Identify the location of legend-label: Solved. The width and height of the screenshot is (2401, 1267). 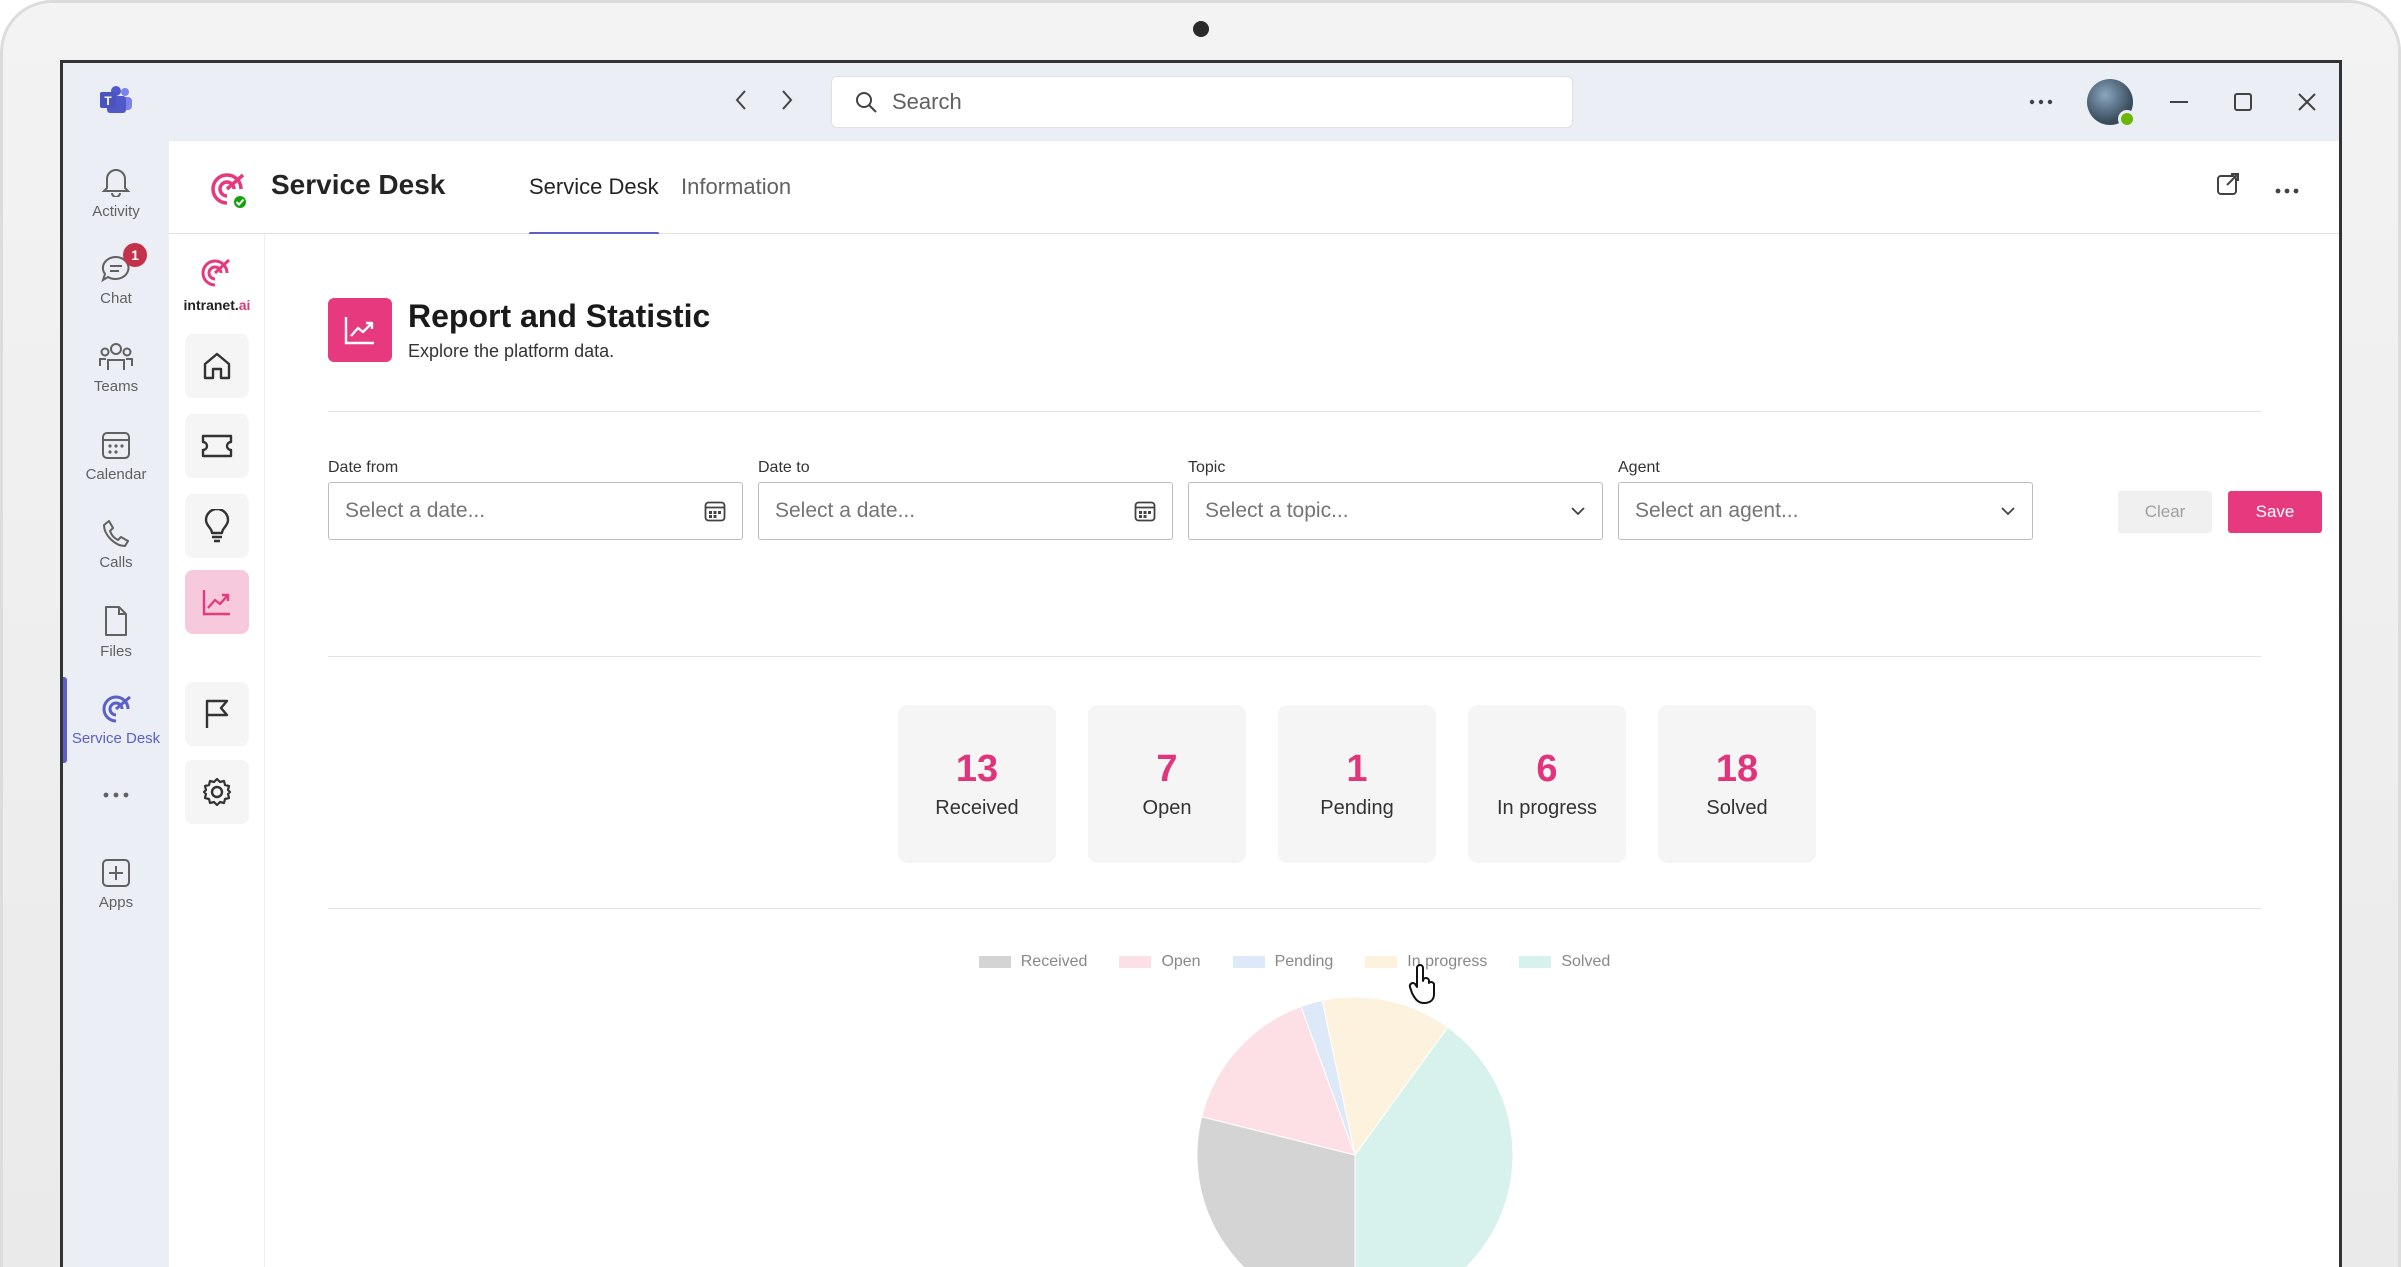
(1586, 961).